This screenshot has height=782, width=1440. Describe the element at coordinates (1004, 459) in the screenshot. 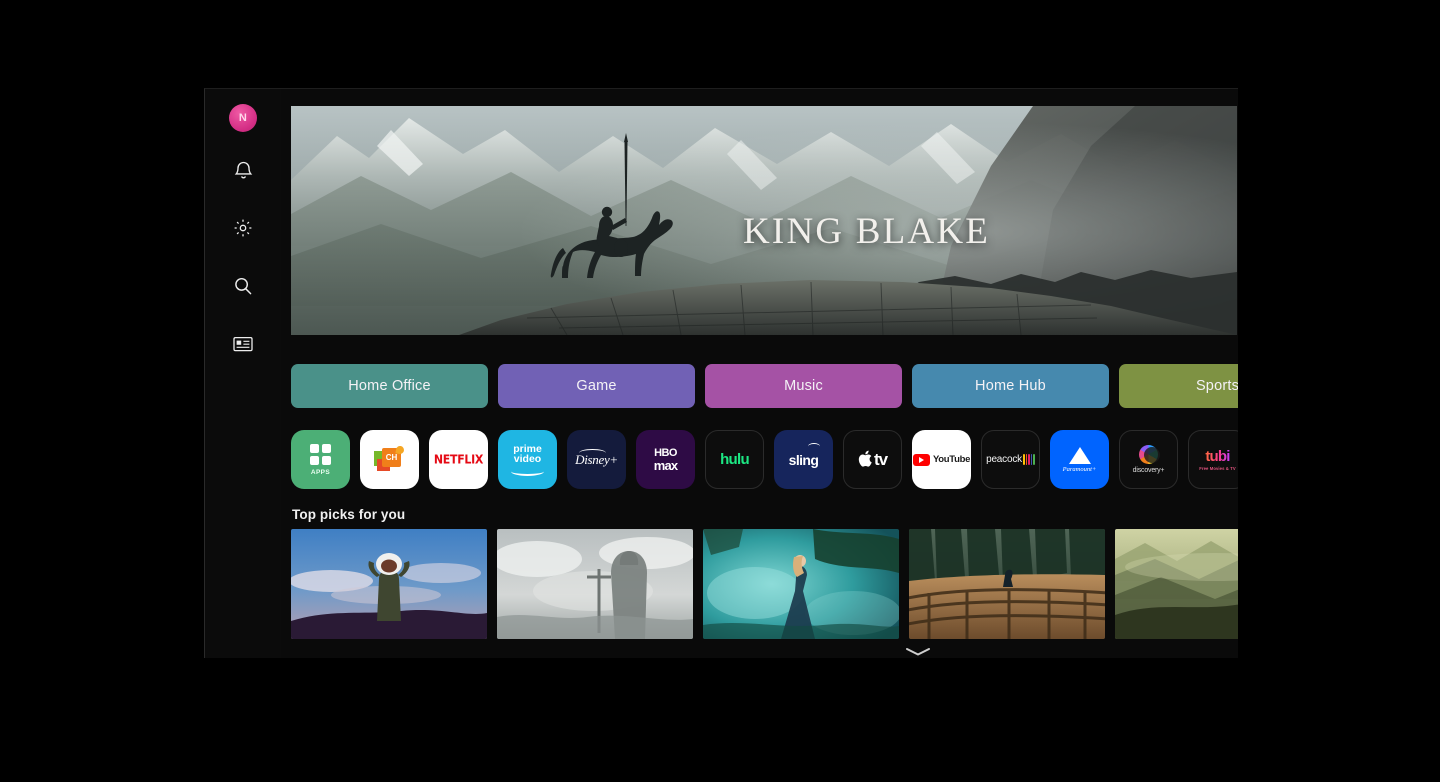

I see `app-label: peacock` at that location.